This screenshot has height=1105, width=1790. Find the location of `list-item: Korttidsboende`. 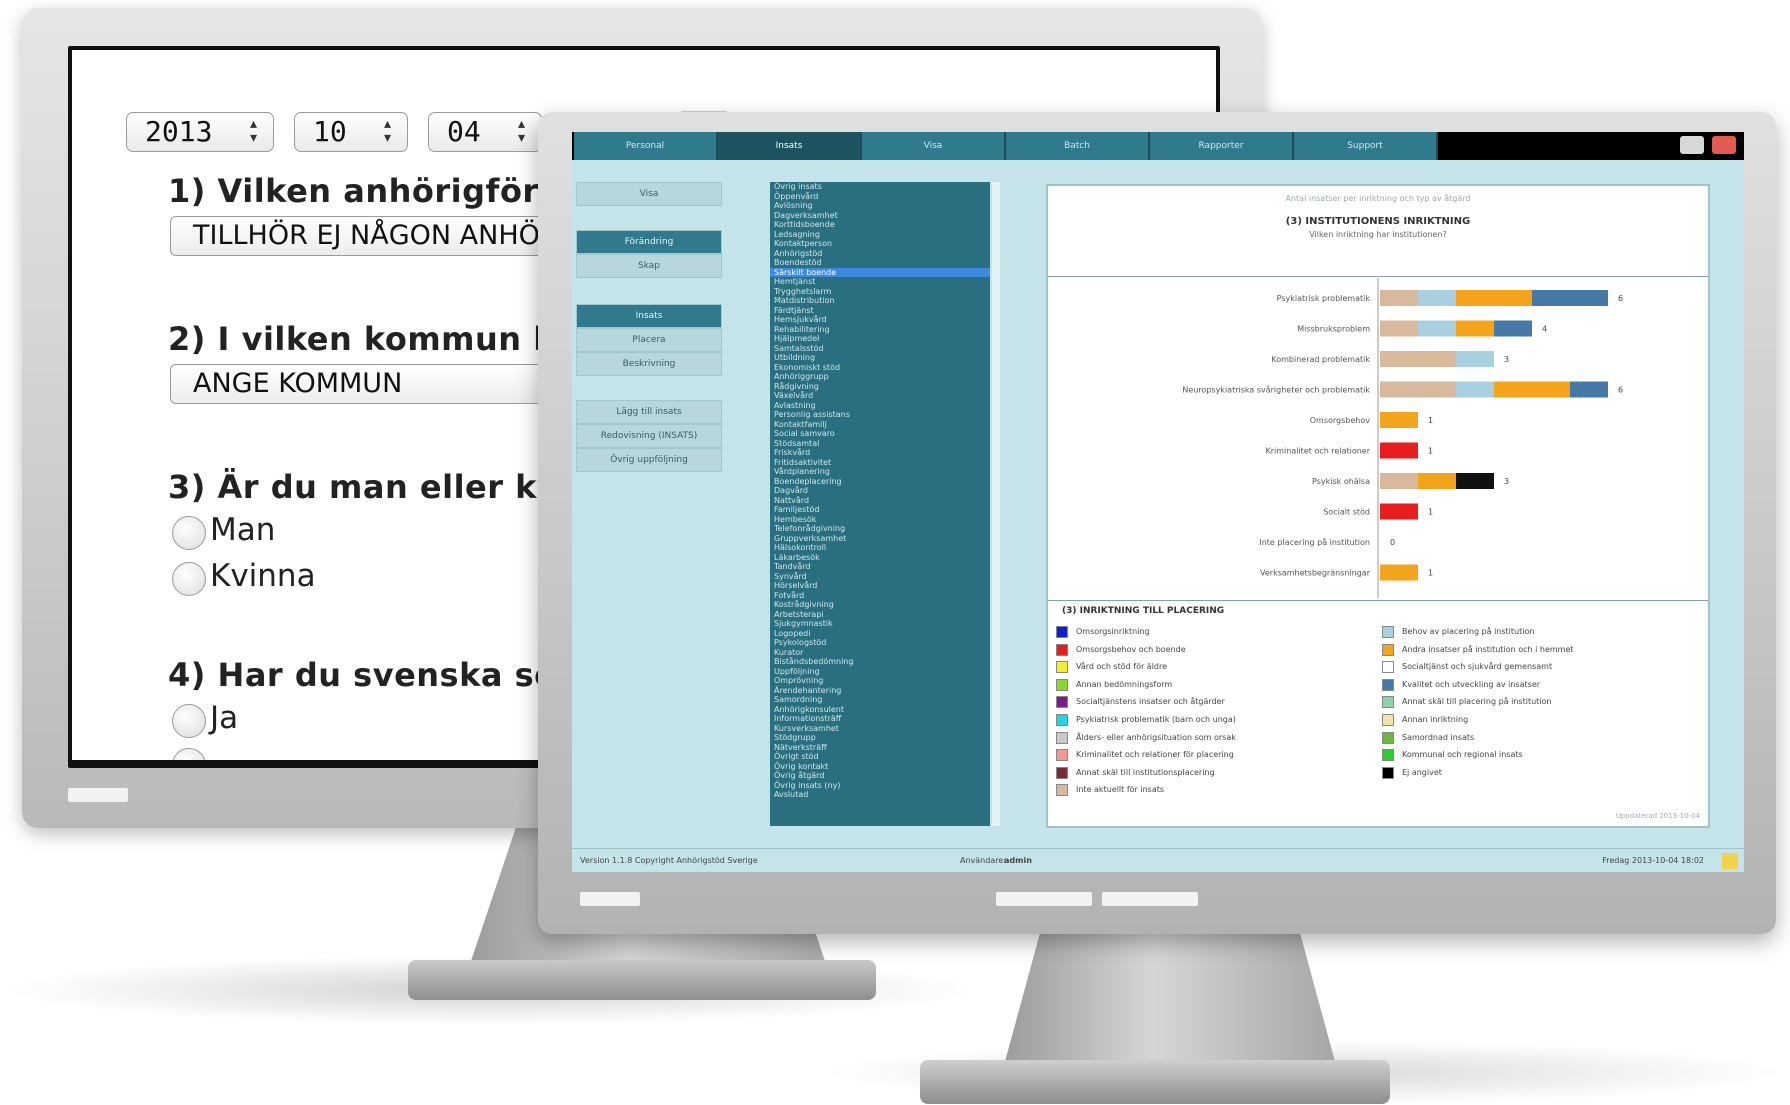

list-item: Korttidsboende is located at coordinates (880, 225).